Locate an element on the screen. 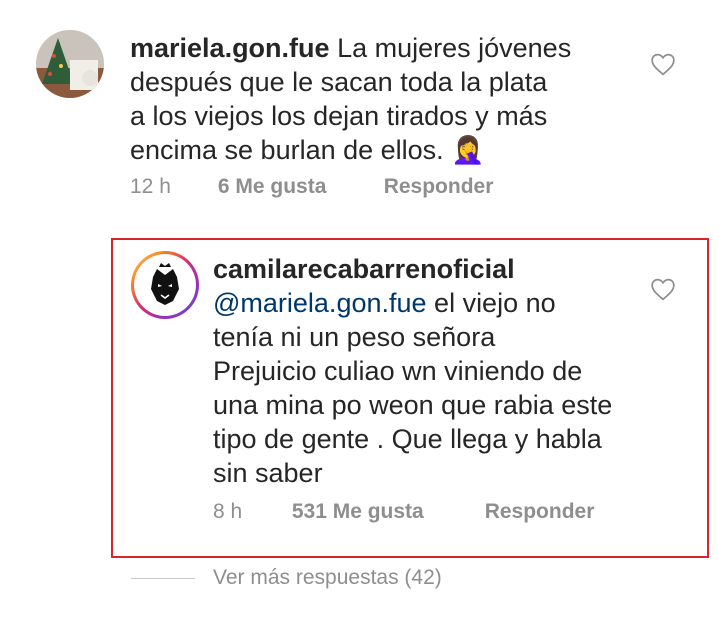 This screenshot has height=630, width=719. comment-text-line: sin saber is located at coordinates (268, 473).